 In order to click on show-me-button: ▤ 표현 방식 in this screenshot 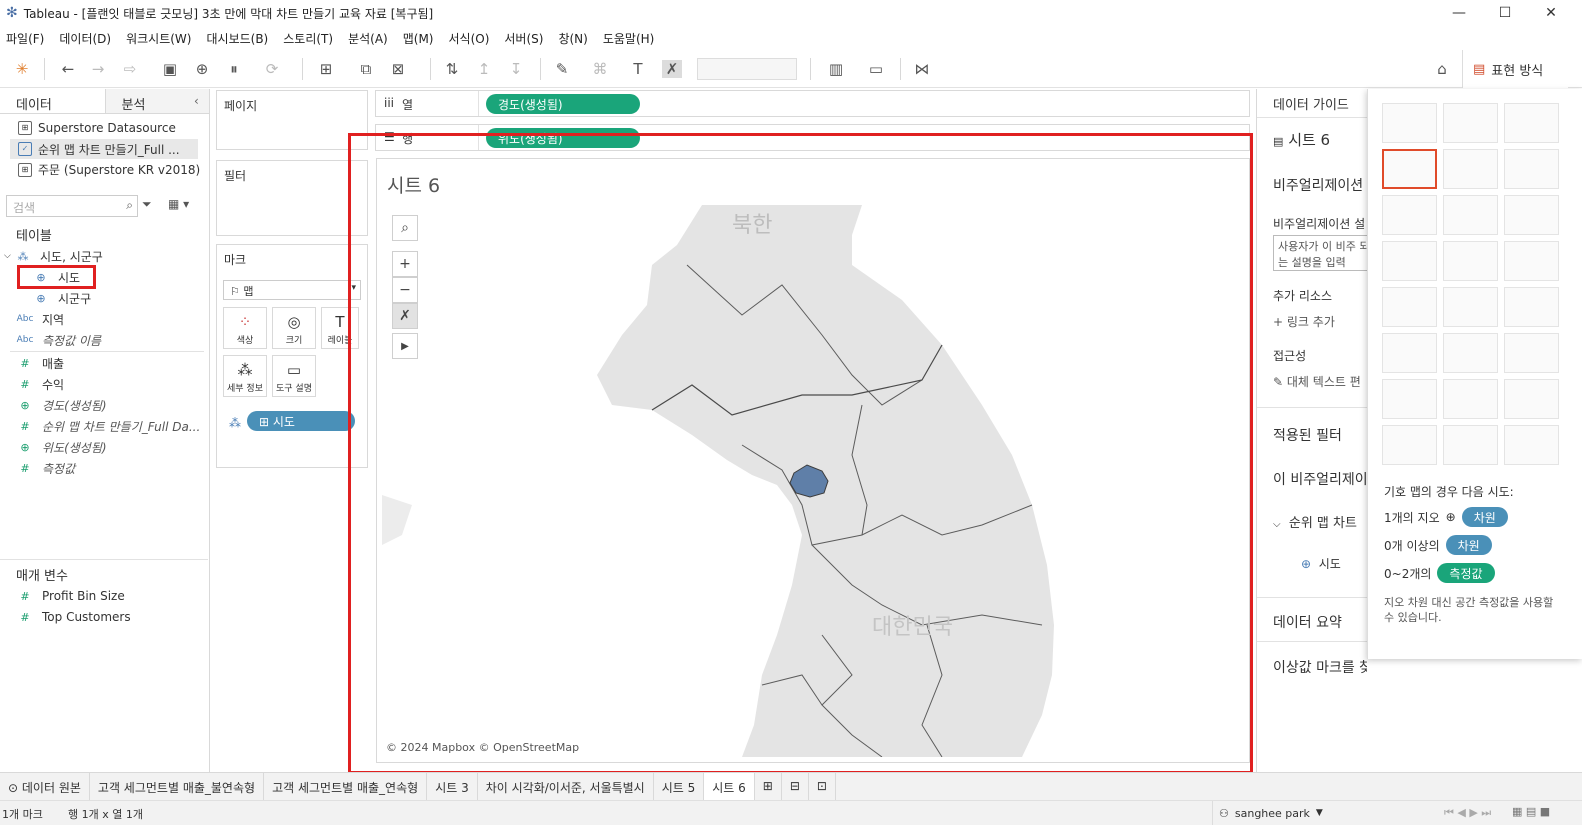, I will do `click(1515, 69)`.